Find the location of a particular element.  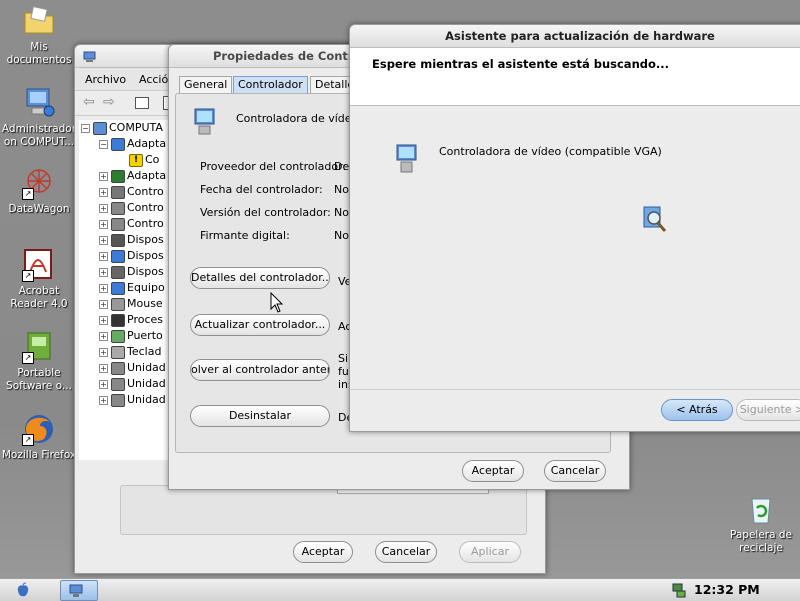

desktop-icon-datawagon: ↗ DataWagon is located at coordinates (39, 191).